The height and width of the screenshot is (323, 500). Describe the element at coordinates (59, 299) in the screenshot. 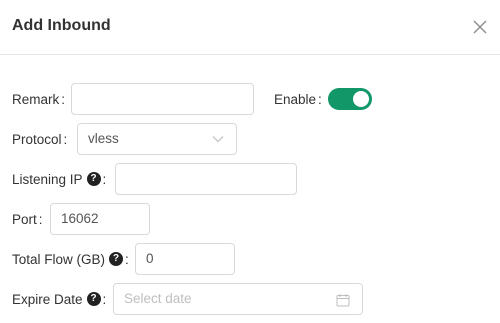

I see `expire-date-label: Expire Date?:` at that location.